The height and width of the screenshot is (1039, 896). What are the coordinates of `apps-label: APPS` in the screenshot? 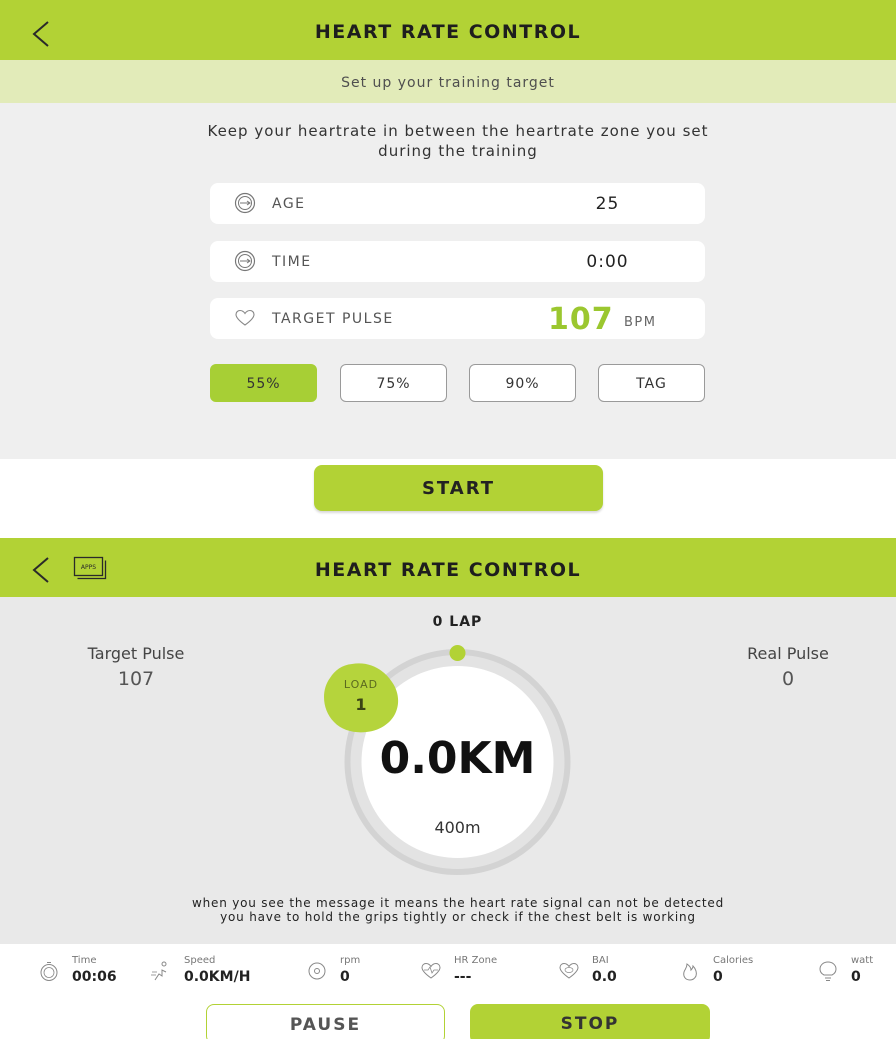 It's located at (88, 567).